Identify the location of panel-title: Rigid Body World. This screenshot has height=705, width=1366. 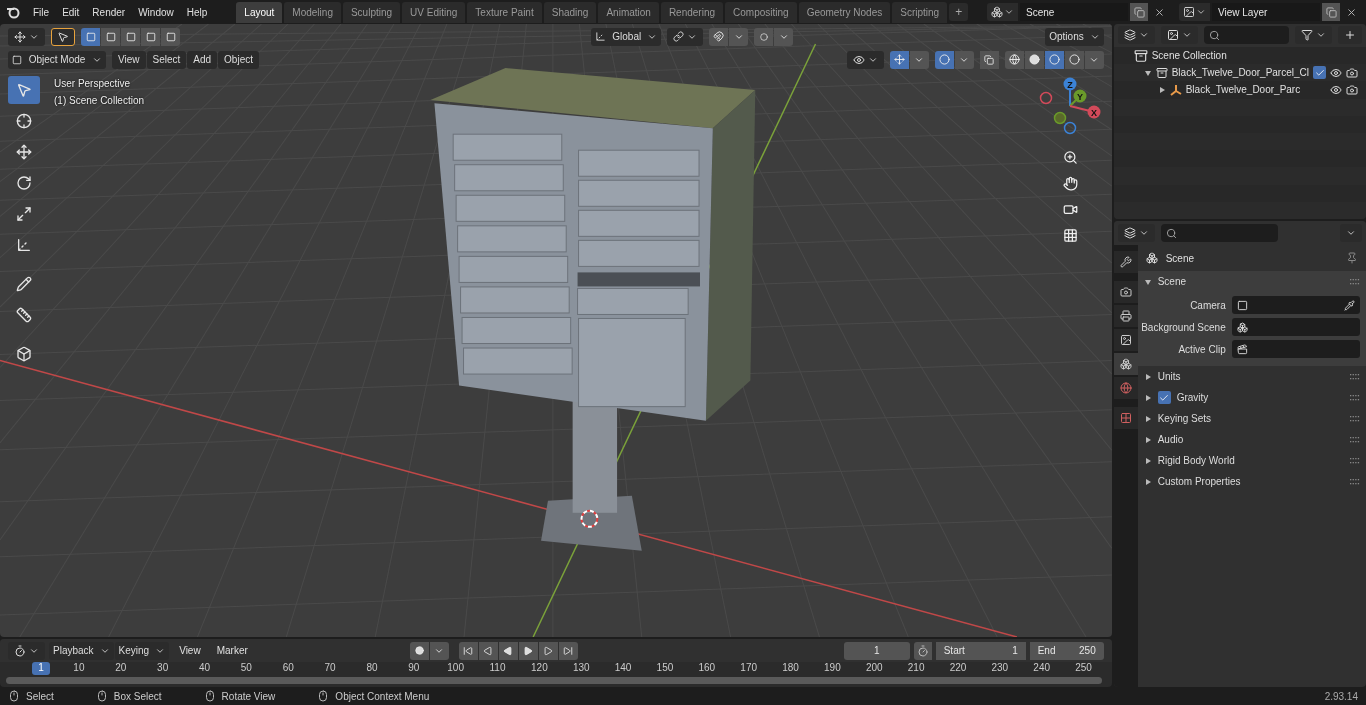
(1250, 460).